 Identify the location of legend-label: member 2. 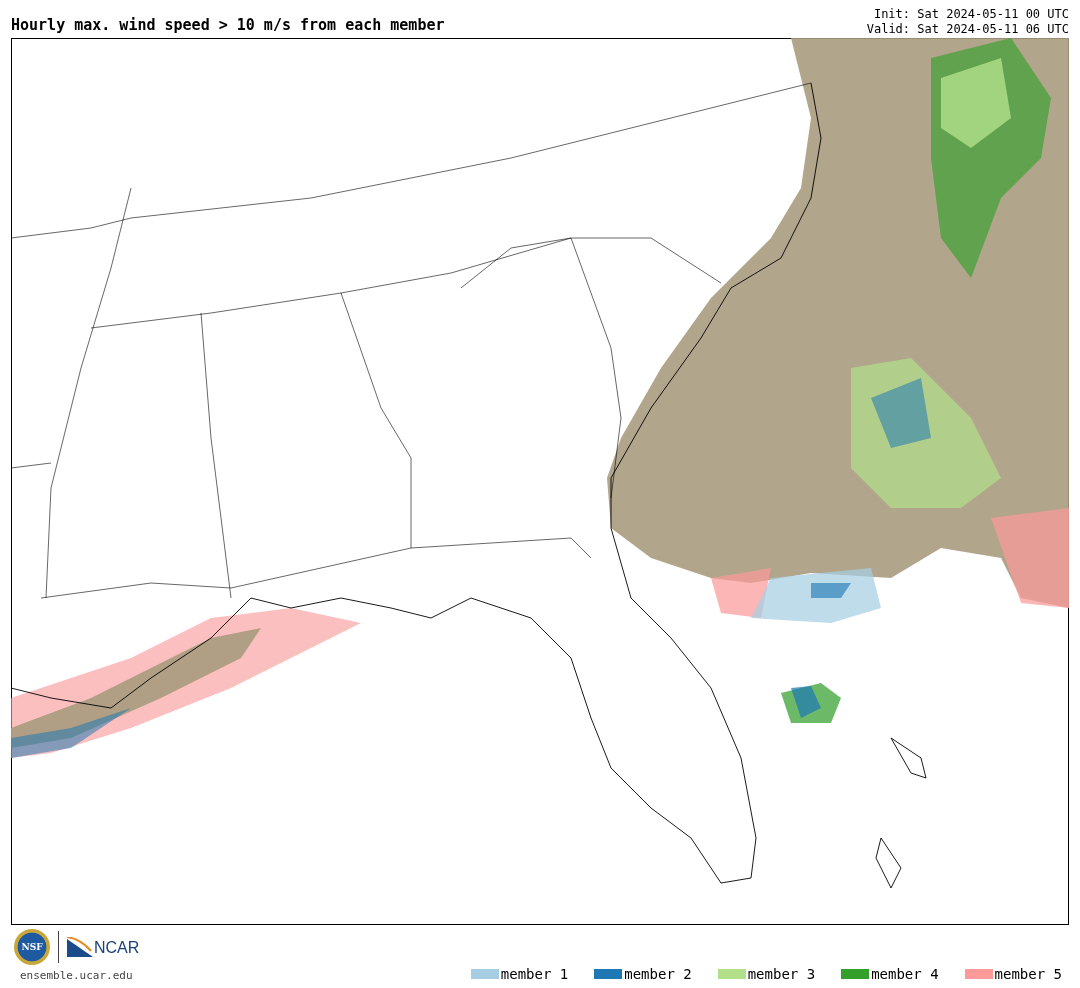
(658, 974).